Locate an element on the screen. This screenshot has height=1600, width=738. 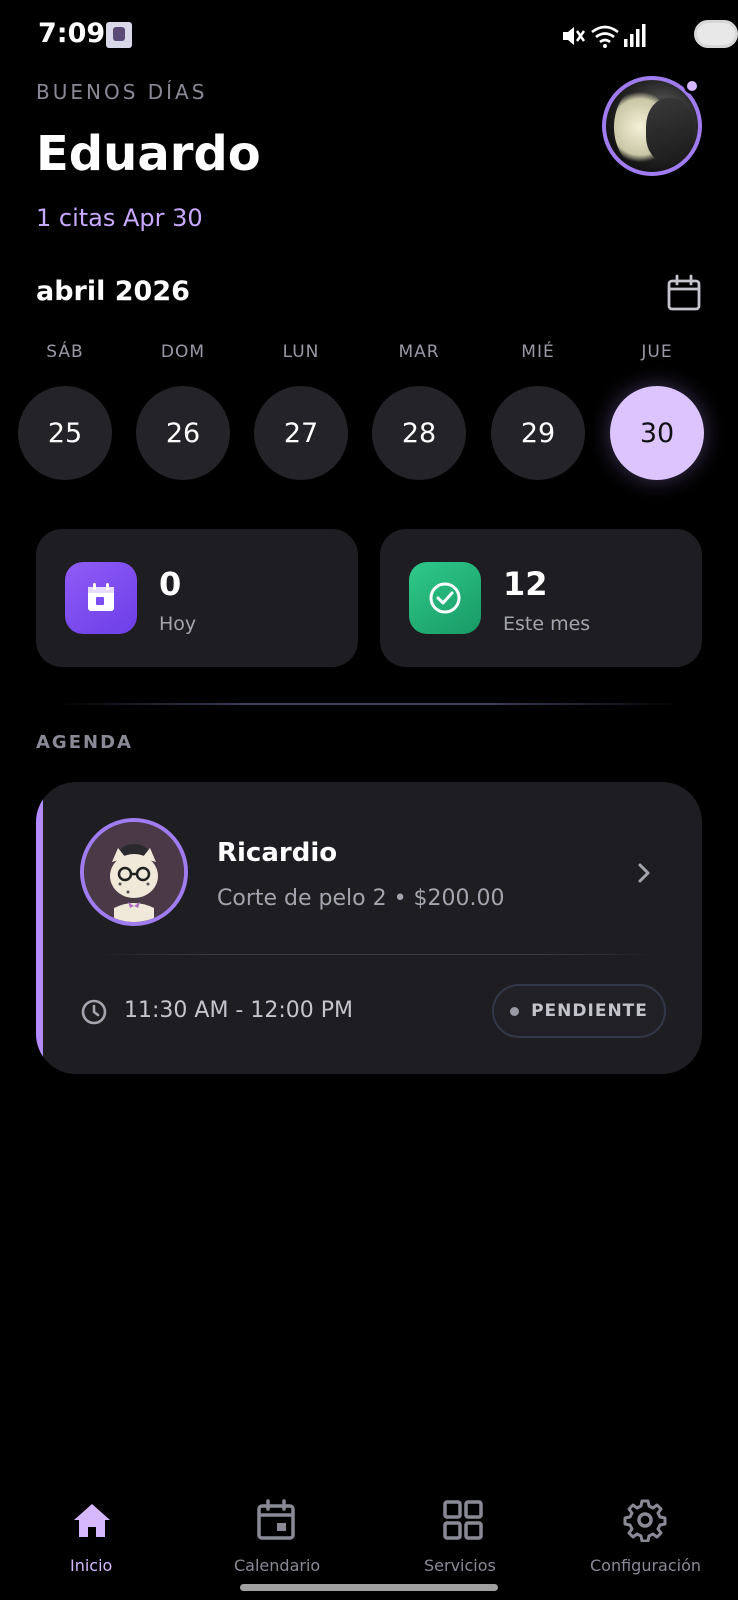
day-circle: 27 is located at coordinates (301, 433).